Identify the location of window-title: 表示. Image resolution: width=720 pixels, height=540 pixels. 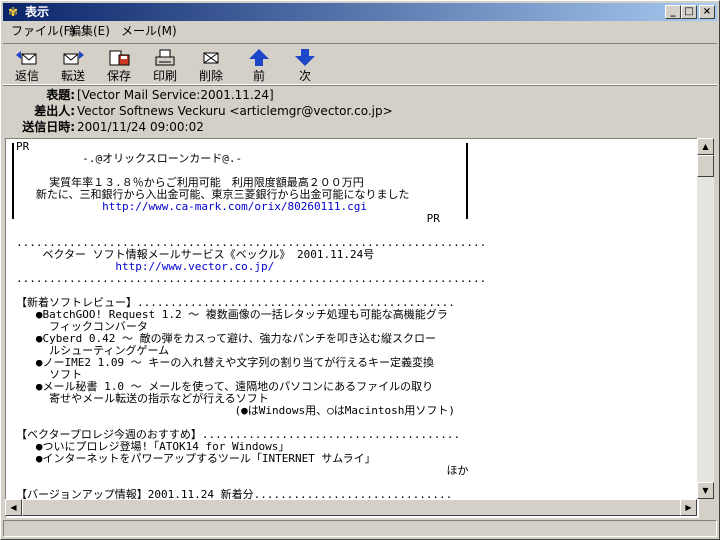
(37, 12).